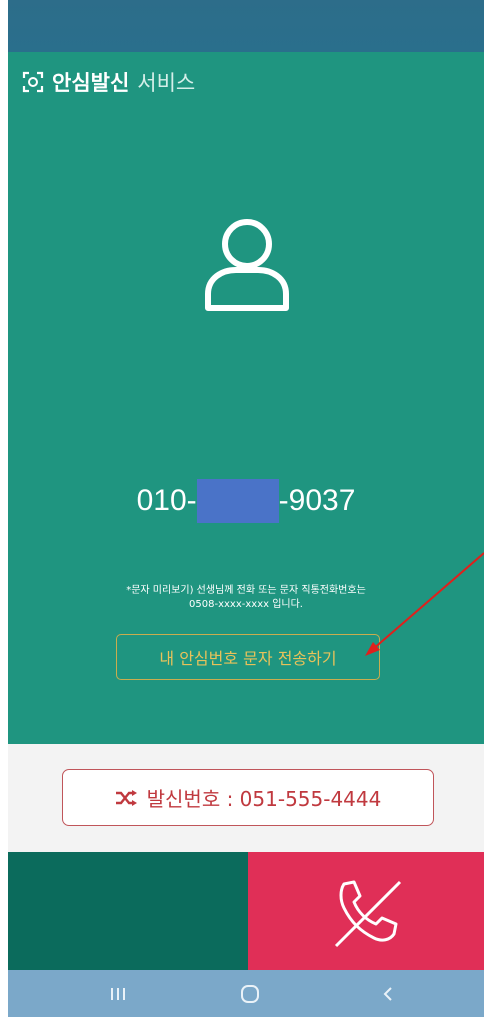 The height and width of the screenshot is (1017, 484). What do you see at coordinates (126, 797) in the screenshot?
I see `shuffle-icon` at bounding box center [126, 797].